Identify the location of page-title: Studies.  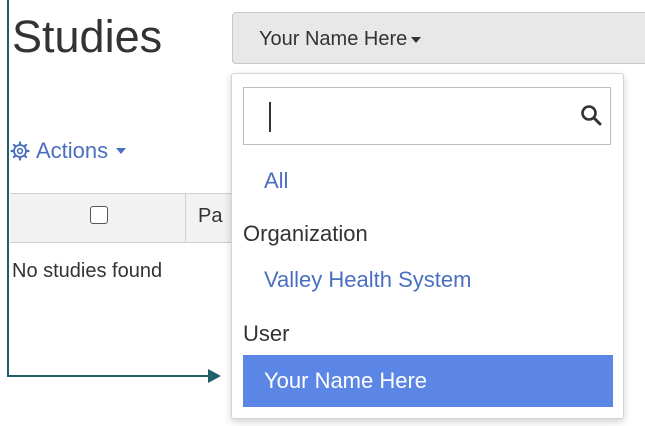
(87, 36).